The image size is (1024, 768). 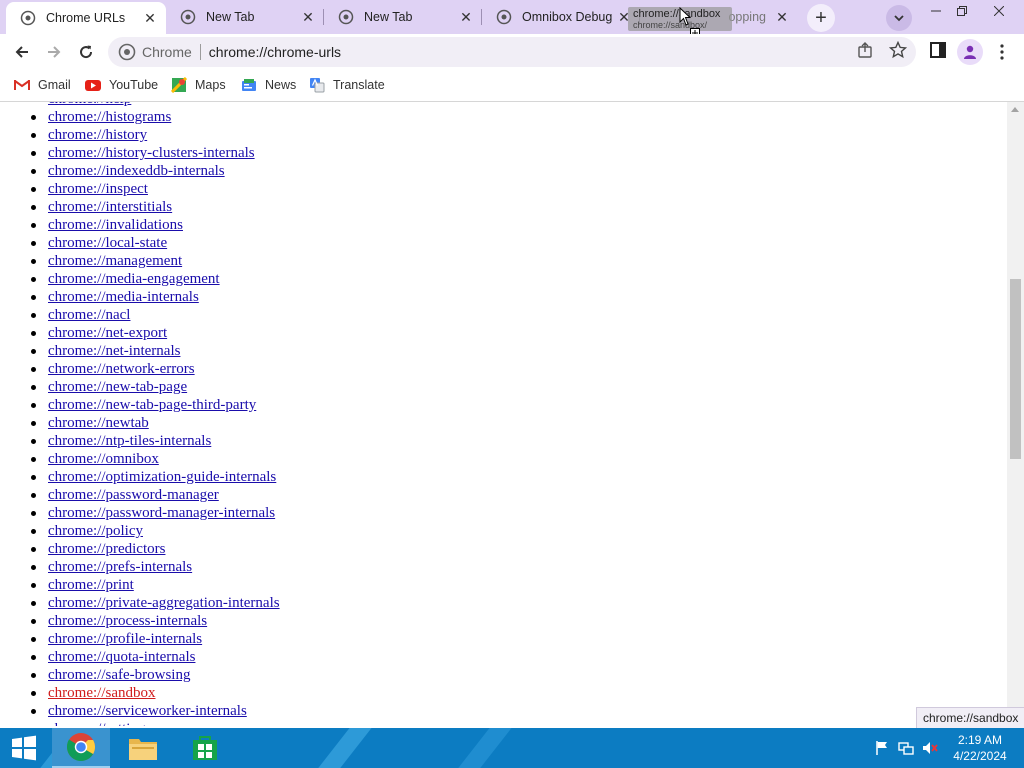 I want to click on list-item: chrome://private-aggregation-internals, so click(x=155, y=603).